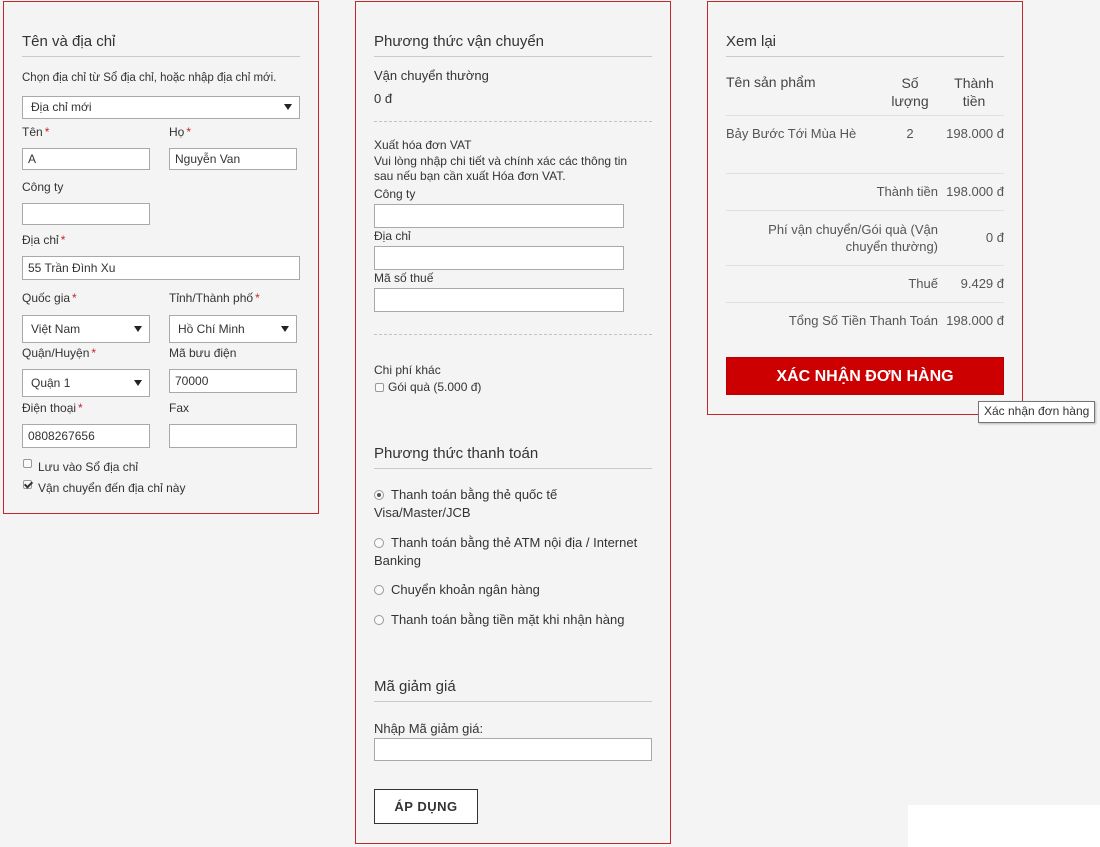 This screenshot has width=1100, height=847. What do you see at coordinates (51, 383) in the screenshot?
I see `district-select-value: Quận 1` at bounding box center [51, 383].